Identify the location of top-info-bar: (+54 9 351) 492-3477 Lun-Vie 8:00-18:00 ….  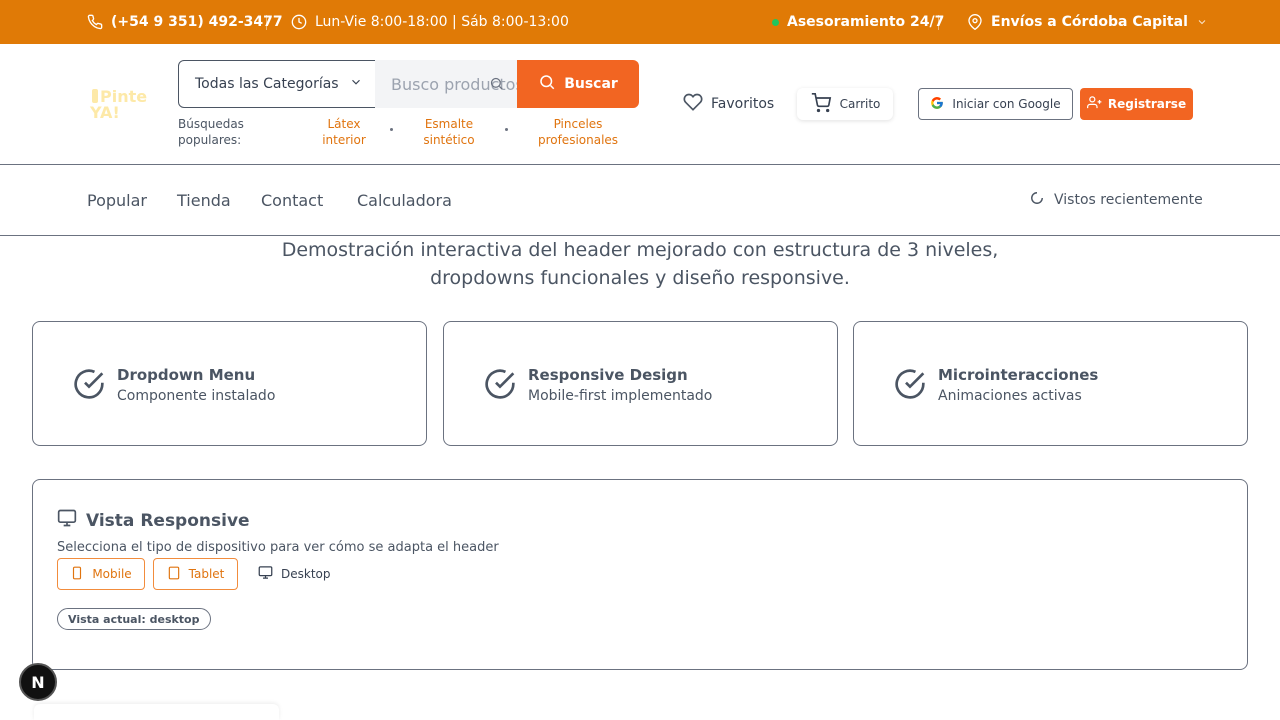
(640, 22).